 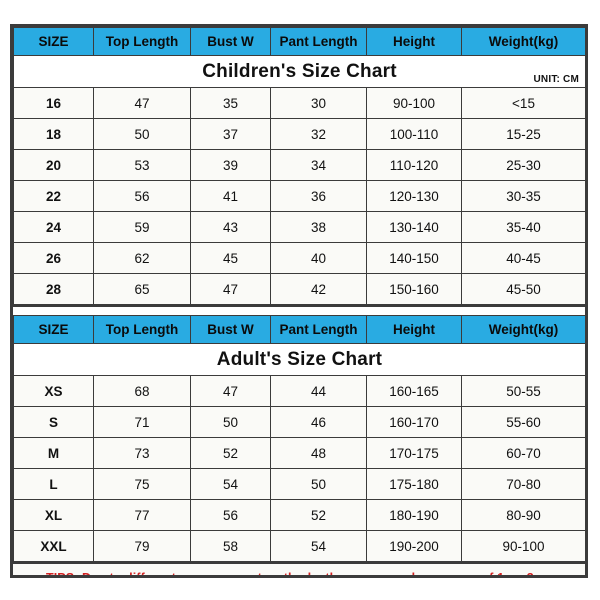 What do you see at coordinates (523, 546) in the screenshot?
I see `cell-weight: 90-100` at bounding box center [523, 546].